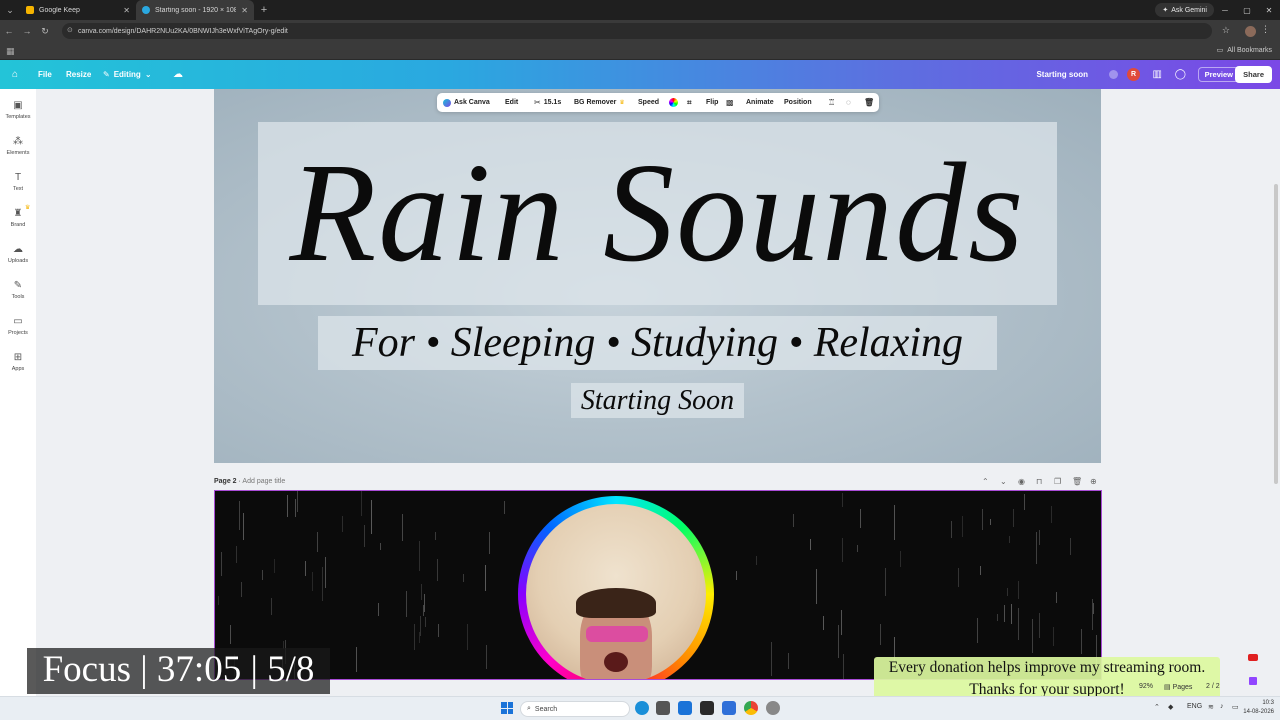 Image resolution: width=1280 pixels, height=720 pixels. What do you see at coordinates (195, 10) in the screenshot?
I see `tab-starting-soon: Starting soon - 1920 × 1080px ✕` at bounding box center [195, 10].